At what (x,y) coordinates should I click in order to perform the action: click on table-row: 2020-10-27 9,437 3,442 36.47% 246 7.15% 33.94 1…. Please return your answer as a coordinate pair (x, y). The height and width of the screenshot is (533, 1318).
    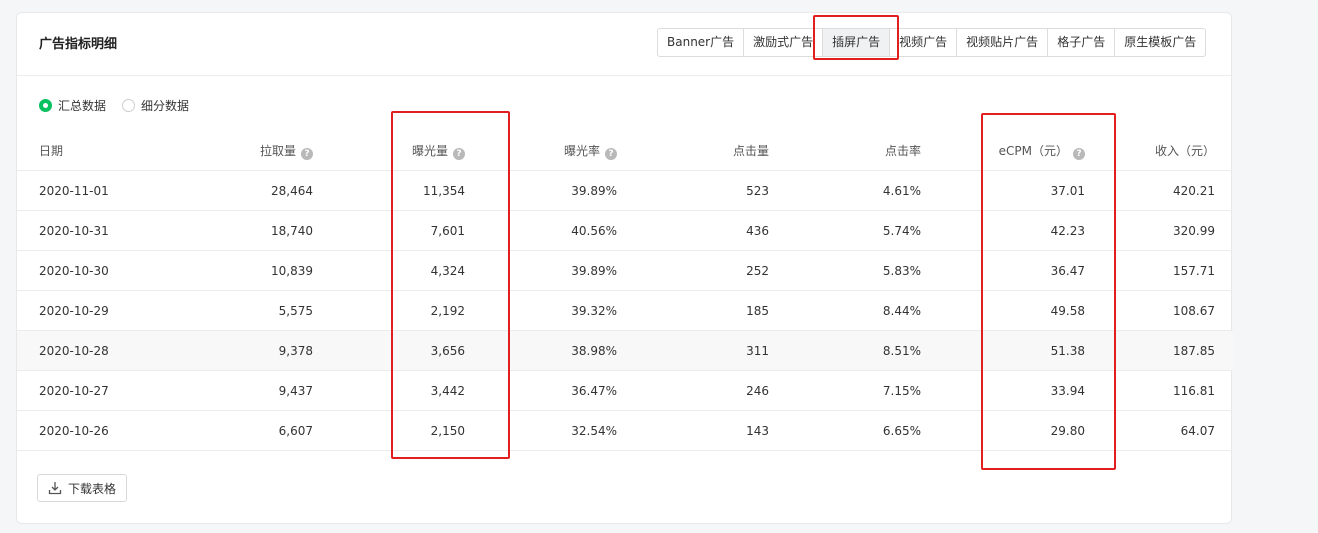
    Looking at the image, I should click on (625, 390).